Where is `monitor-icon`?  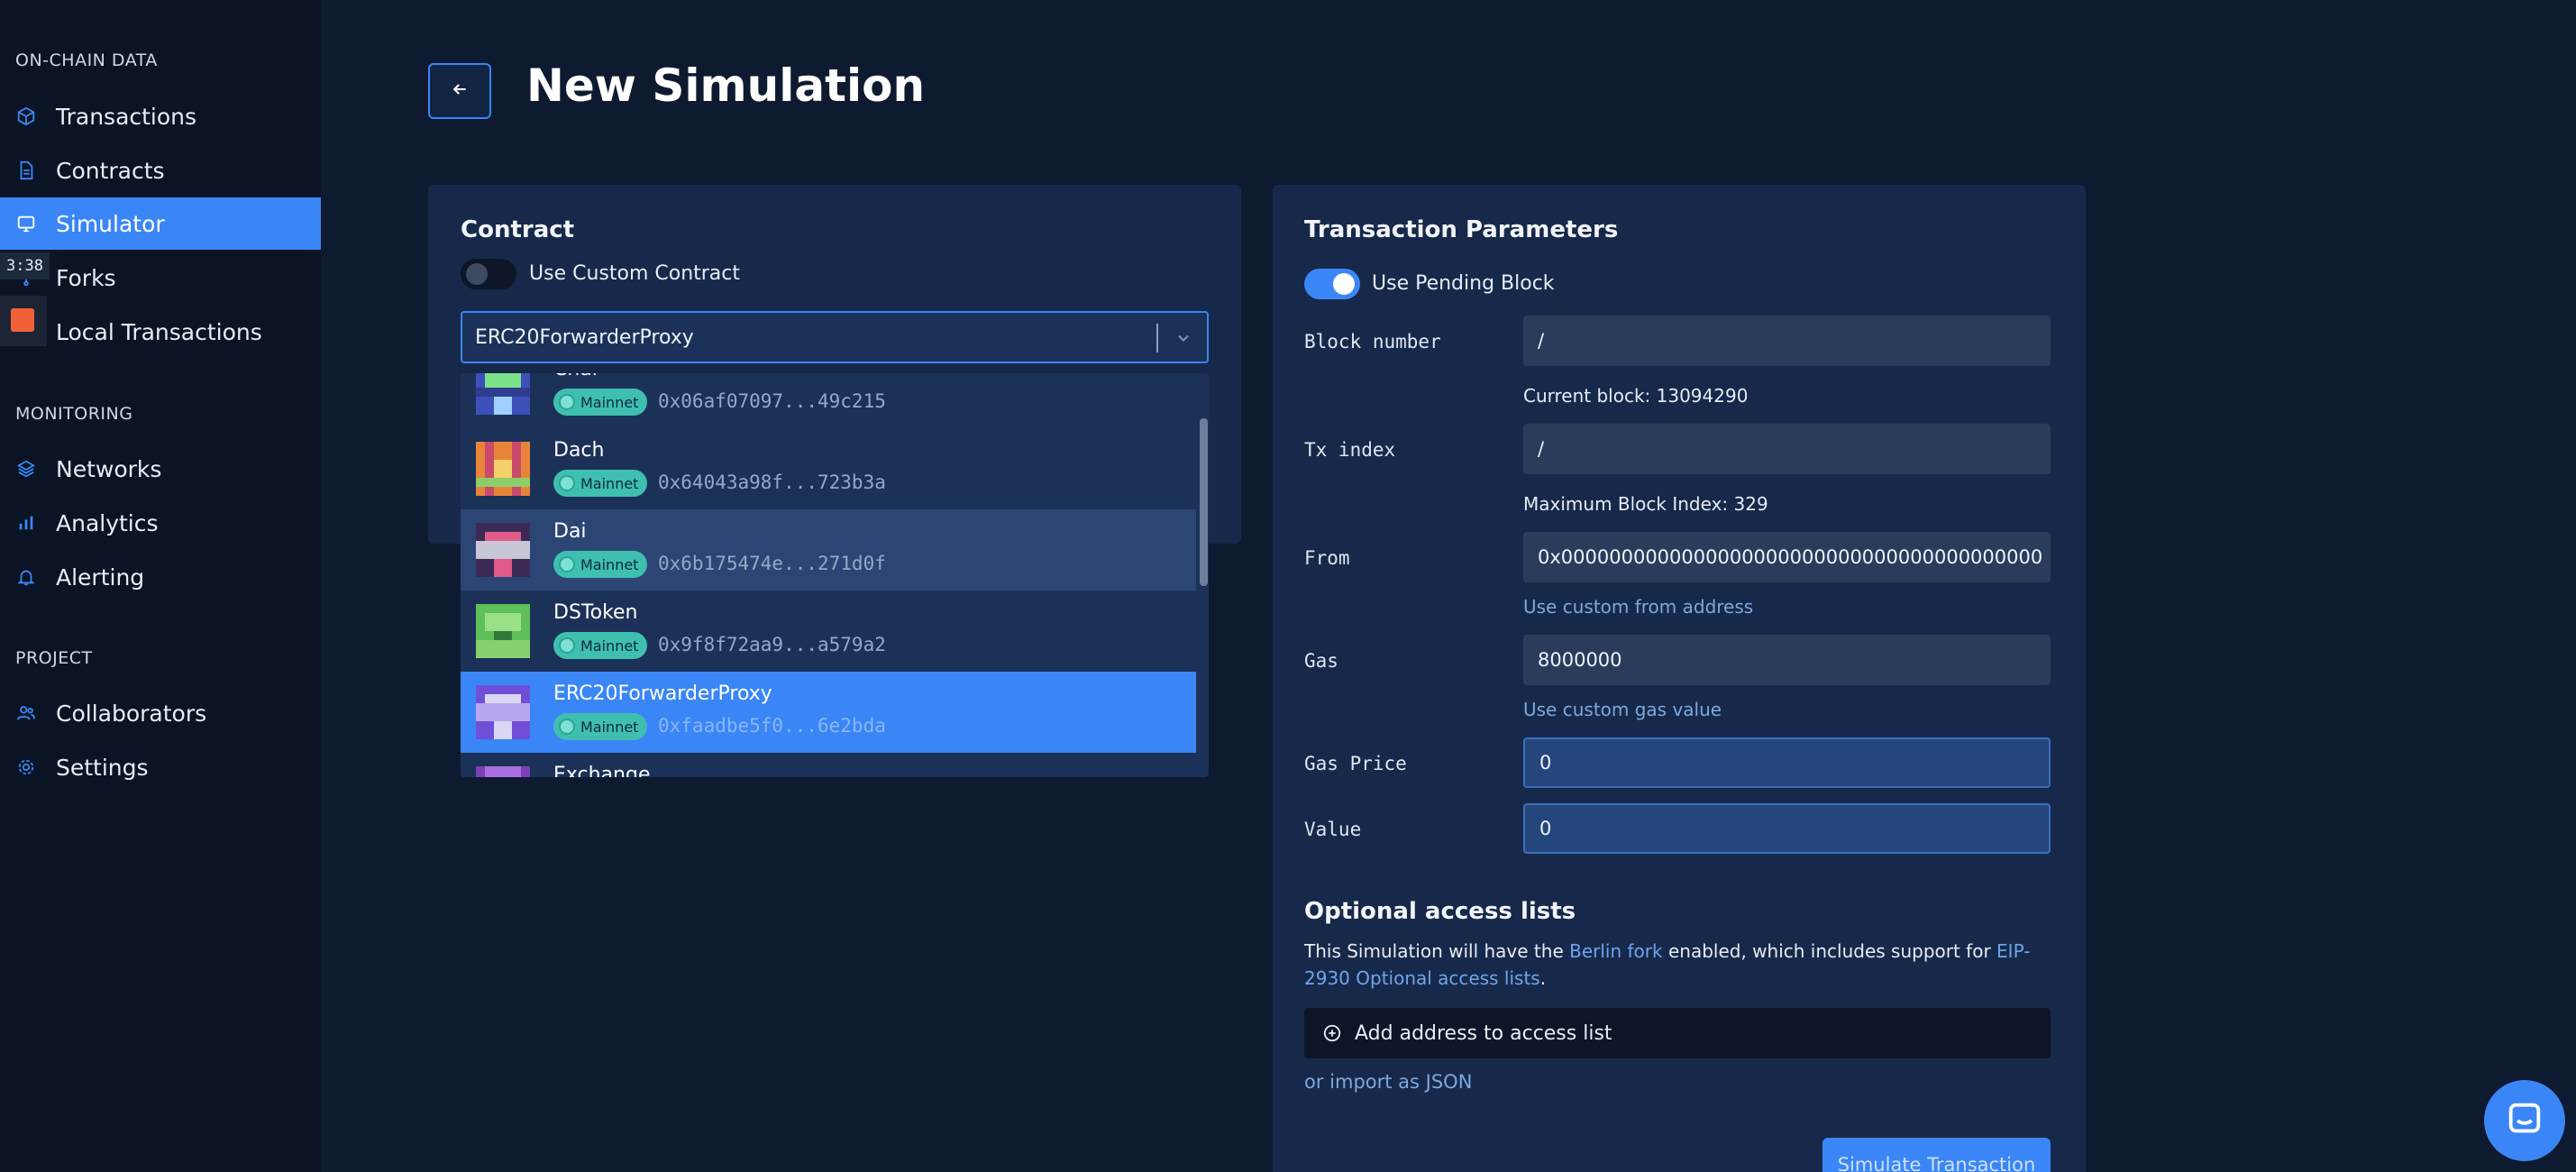 monitor-icon is located at coordinates (26, 223).